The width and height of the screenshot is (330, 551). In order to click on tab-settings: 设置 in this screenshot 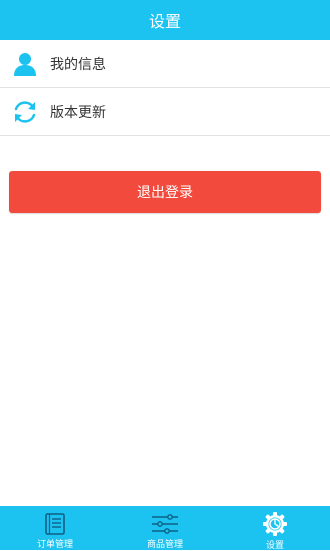, I will do `click(275, 528)`.